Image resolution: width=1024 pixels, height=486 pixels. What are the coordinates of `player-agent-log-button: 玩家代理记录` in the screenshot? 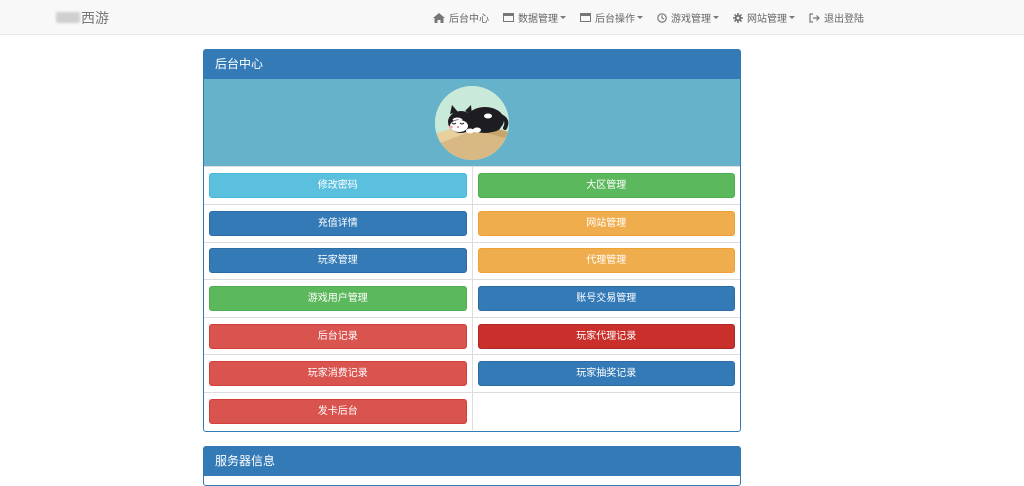 It's located at (606, 336).